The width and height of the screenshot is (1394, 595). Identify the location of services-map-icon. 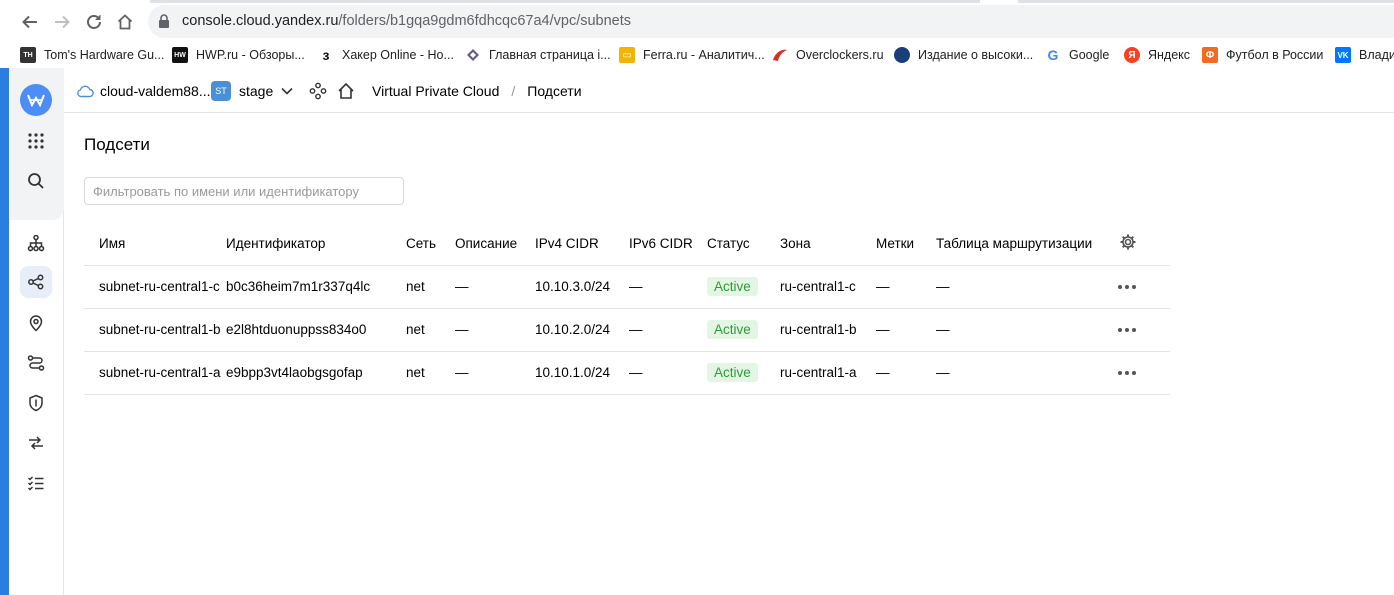
(318, 90).